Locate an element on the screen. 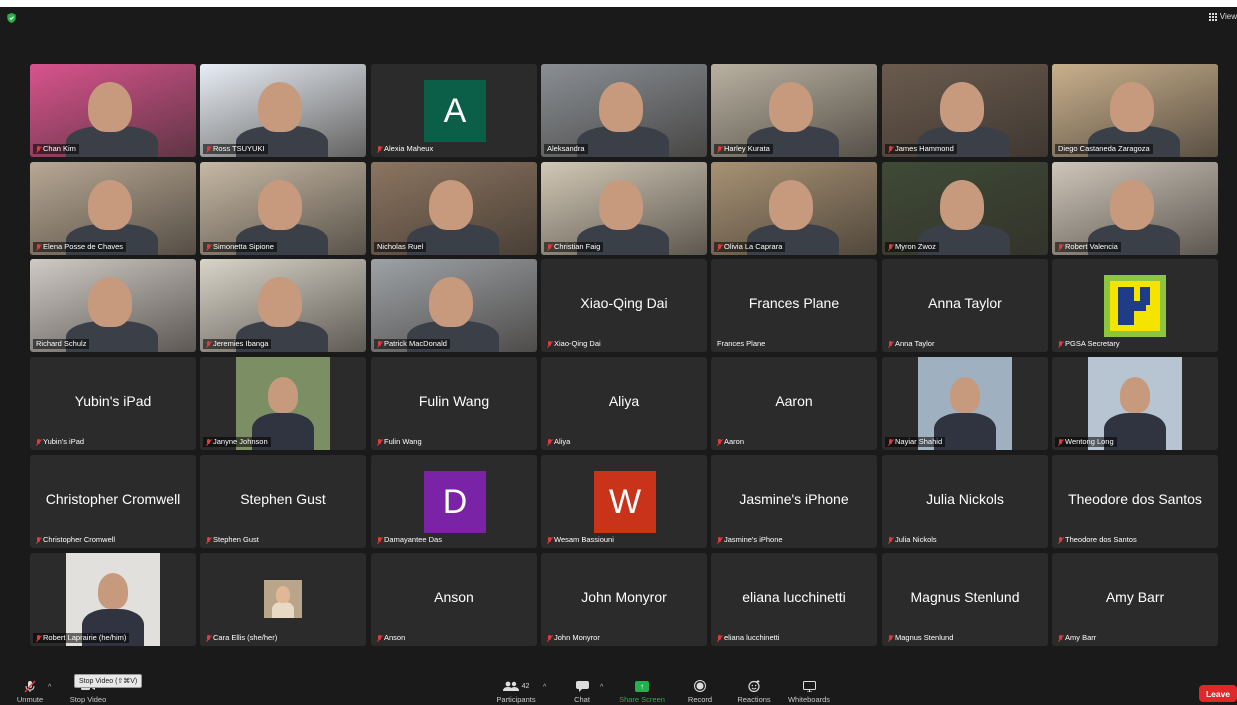 This screenshot has width=1237, height=705. participant-tile: Stephen Gust Stephen Gust is located at coordinates (283, 501).